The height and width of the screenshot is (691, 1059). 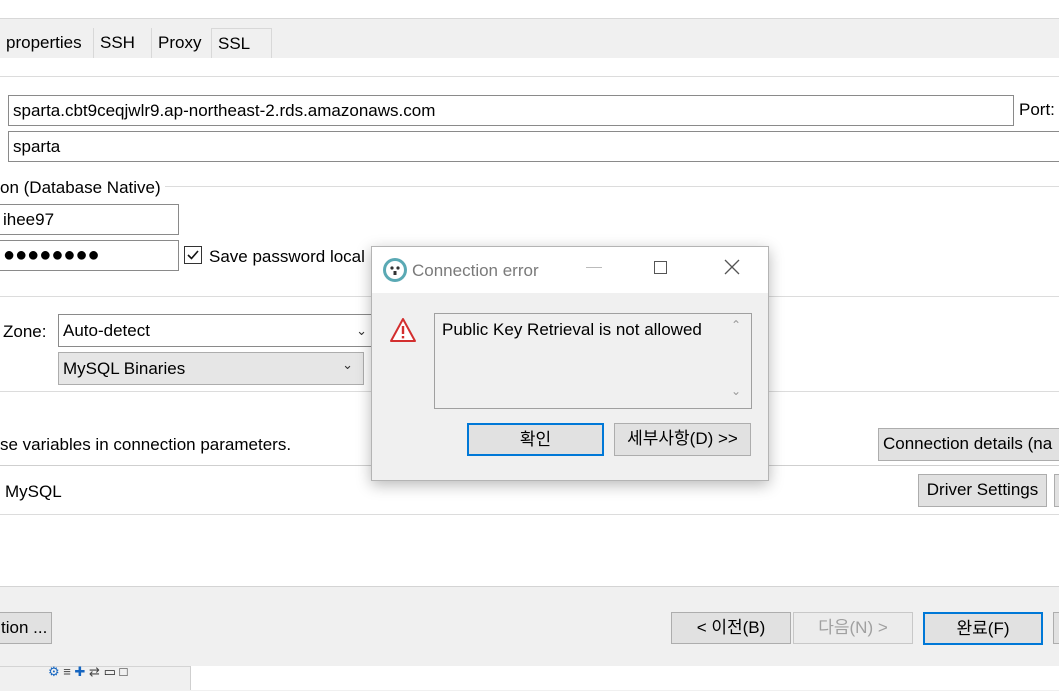 I want to click on warning-triangle, so click(x=403, y=330).